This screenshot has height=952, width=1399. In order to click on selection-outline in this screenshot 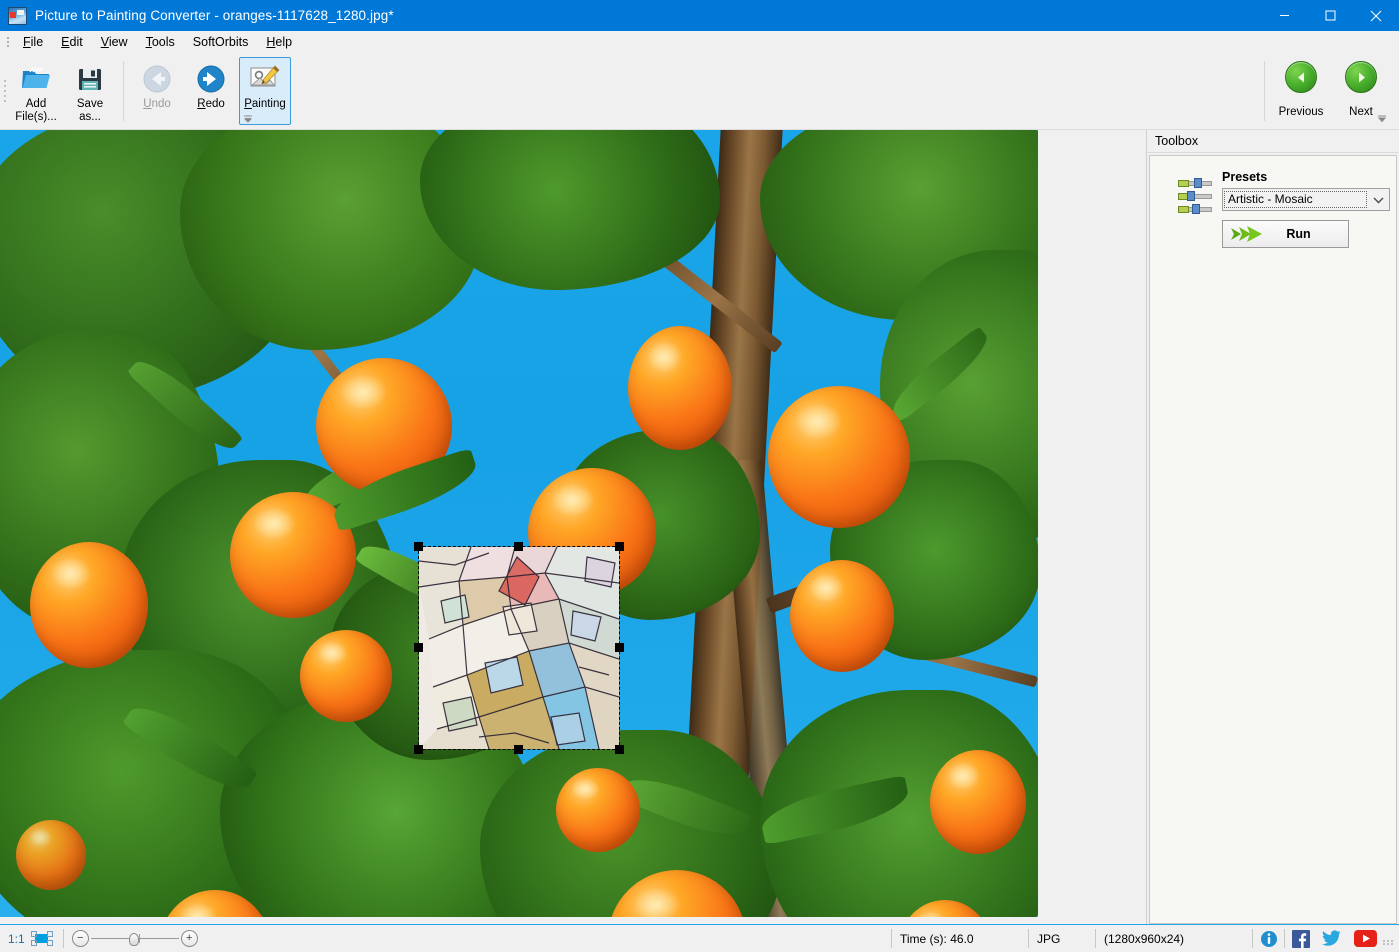, I will do `click(519, 648)`.